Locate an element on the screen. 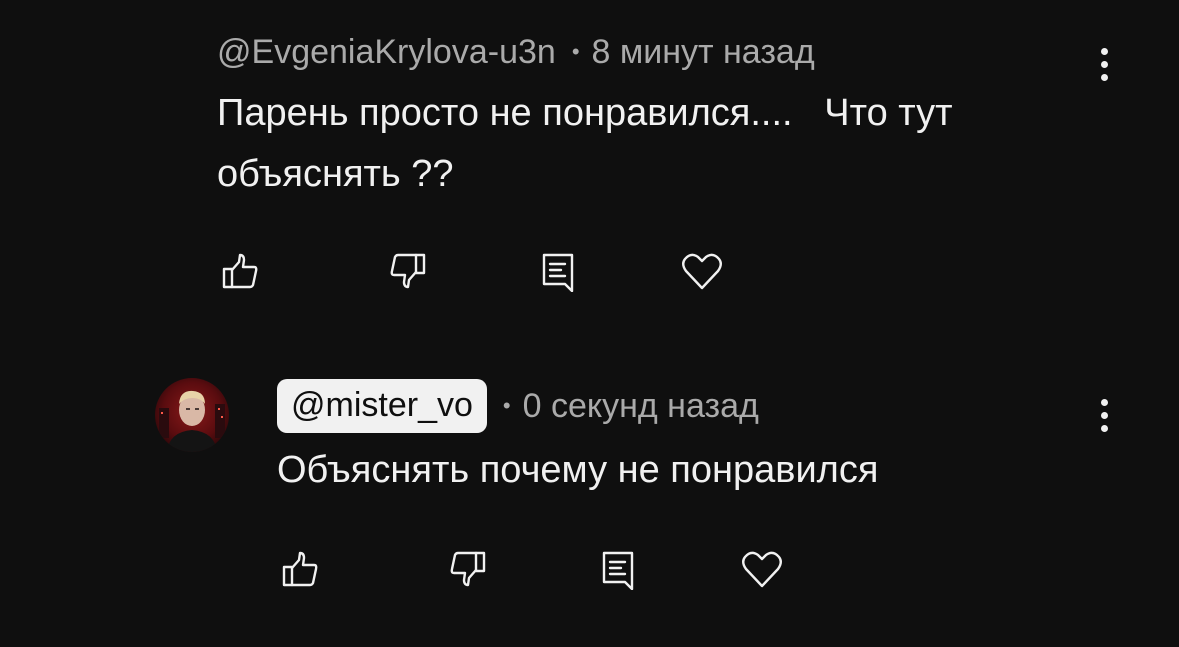 The image size is (1179, 647). avatar is located at coordinates (192, 415).